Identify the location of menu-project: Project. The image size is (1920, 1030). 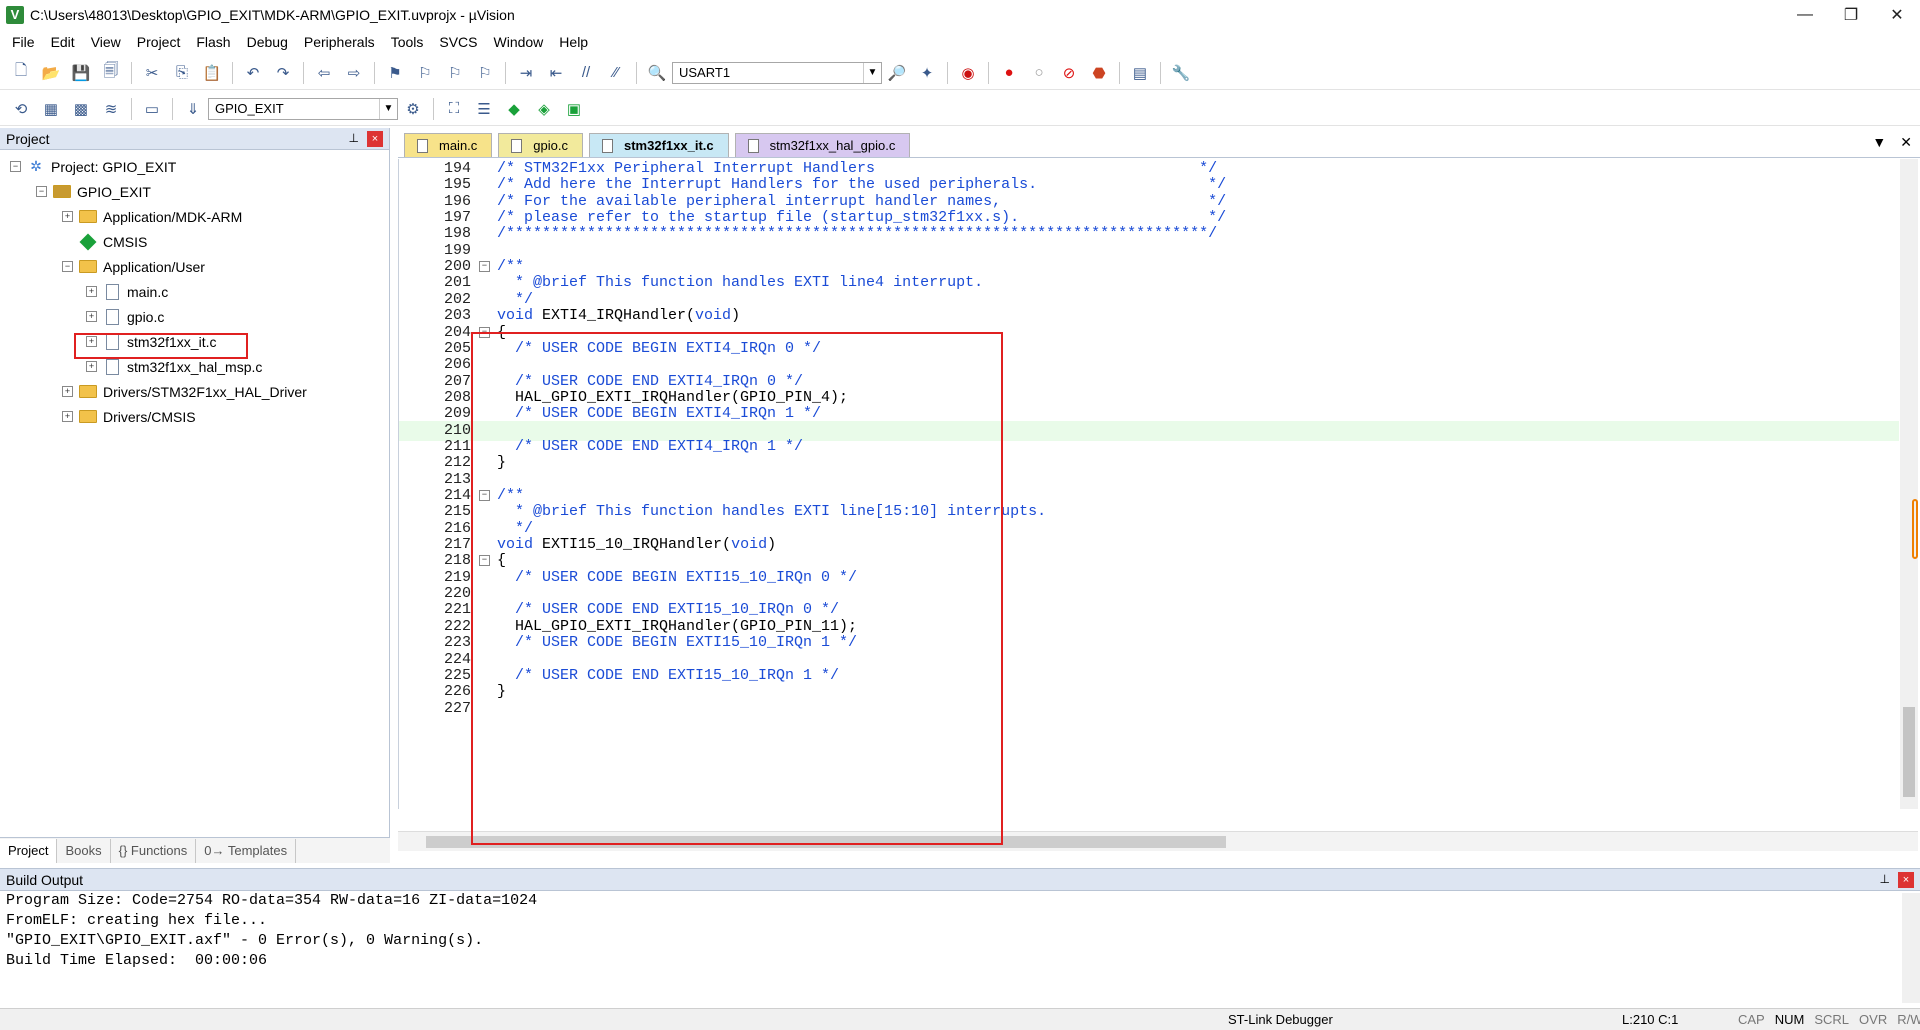
(159, 42).